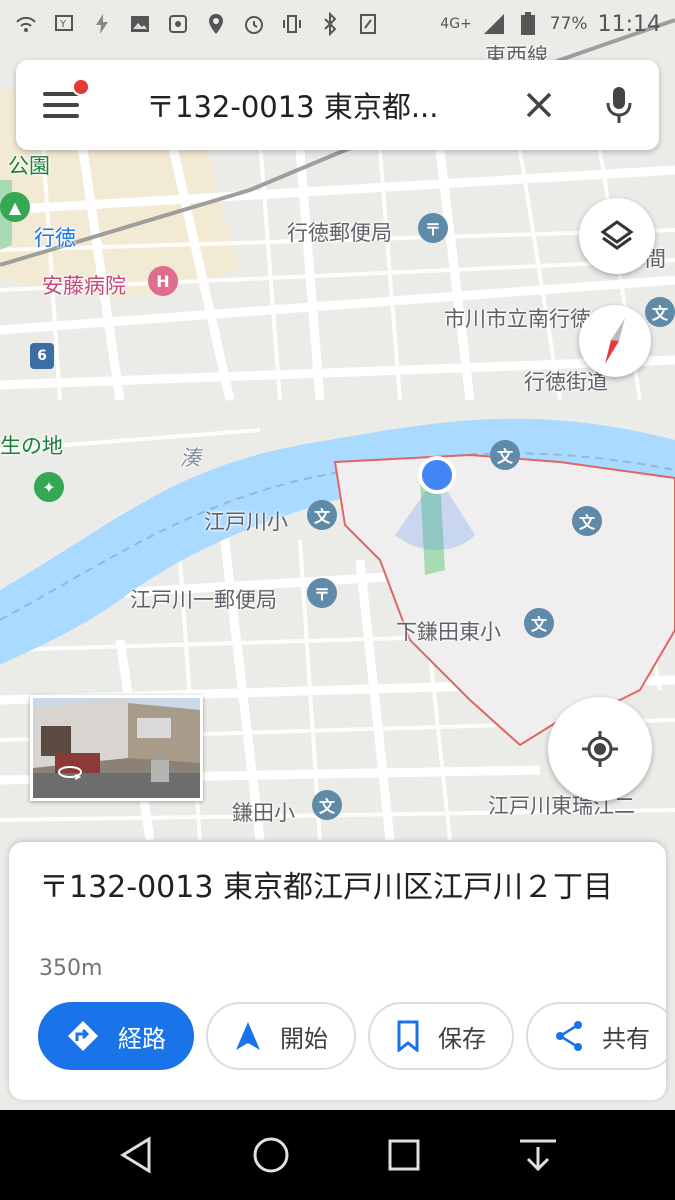 The image size is (675, 1200). I want to click on action-chips: 経路 開始 保存 共有, so click(352, 1036).